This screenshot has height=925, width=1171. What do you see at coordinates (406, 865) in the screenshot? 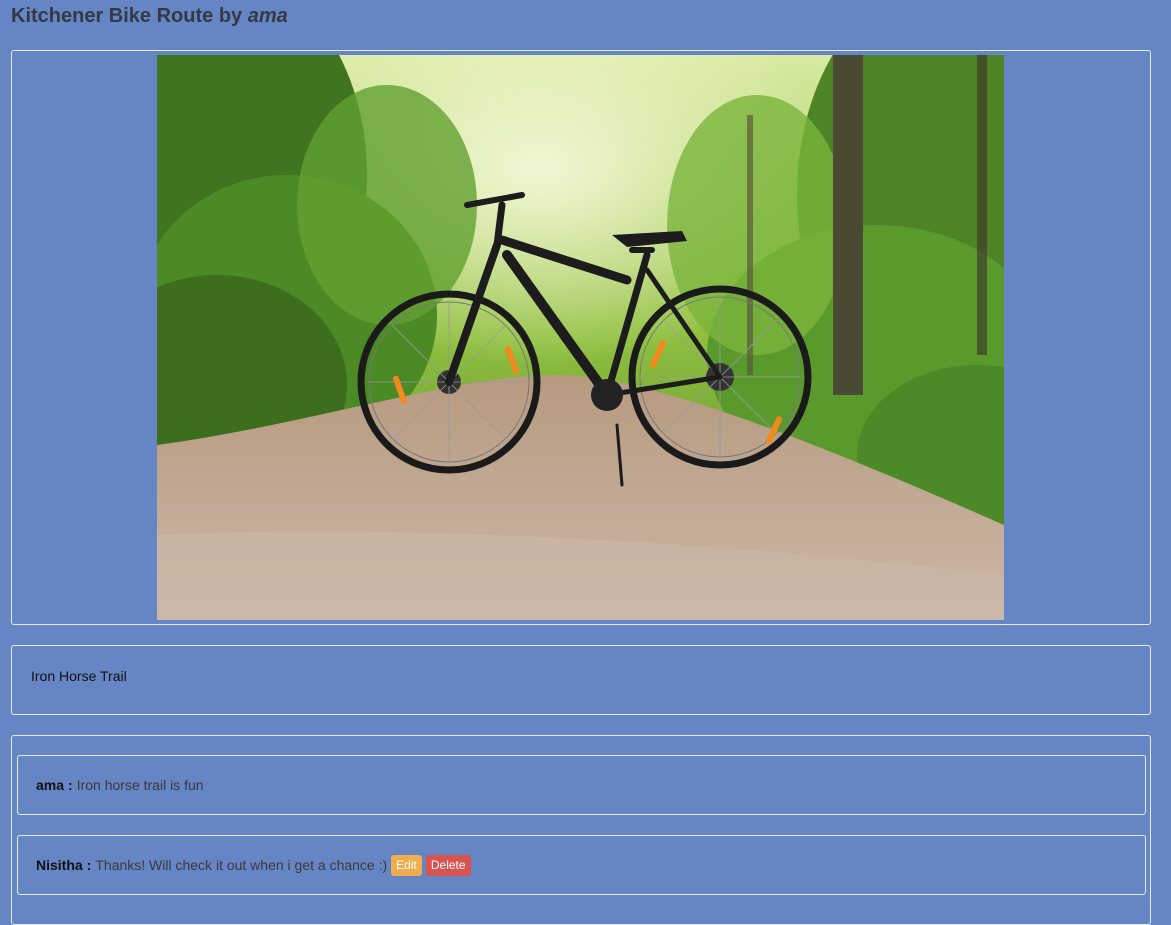
I see `edit-comment-button: Edit` at bounding box center [406, 865].